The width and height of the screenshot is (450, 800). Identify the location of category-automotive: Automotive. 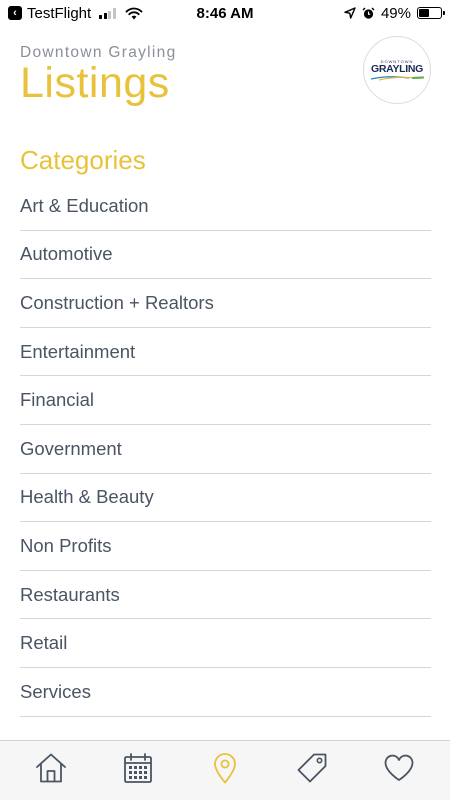
(225, 255).